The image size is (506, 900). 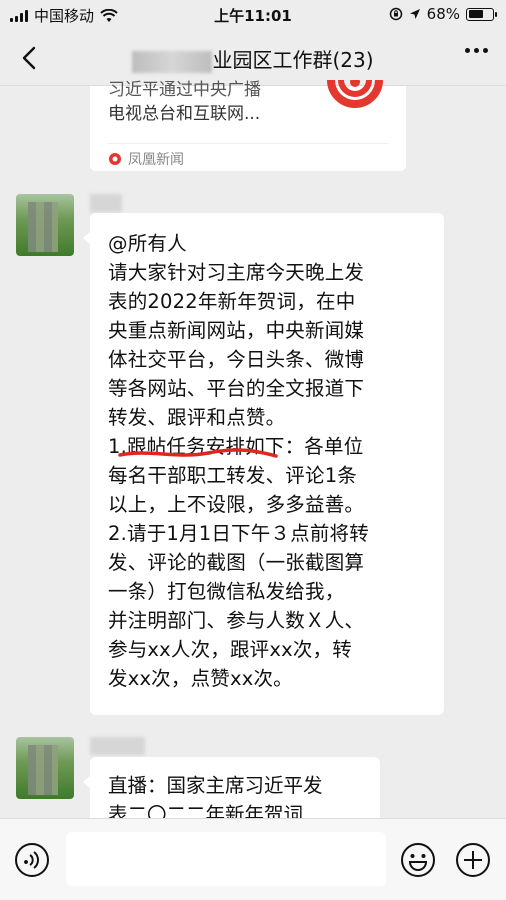 What do you see at coordinates (156, 160) in the screenshot?
I see `news-source-label: 凤凰新闻` at bounding box center [156, 160].